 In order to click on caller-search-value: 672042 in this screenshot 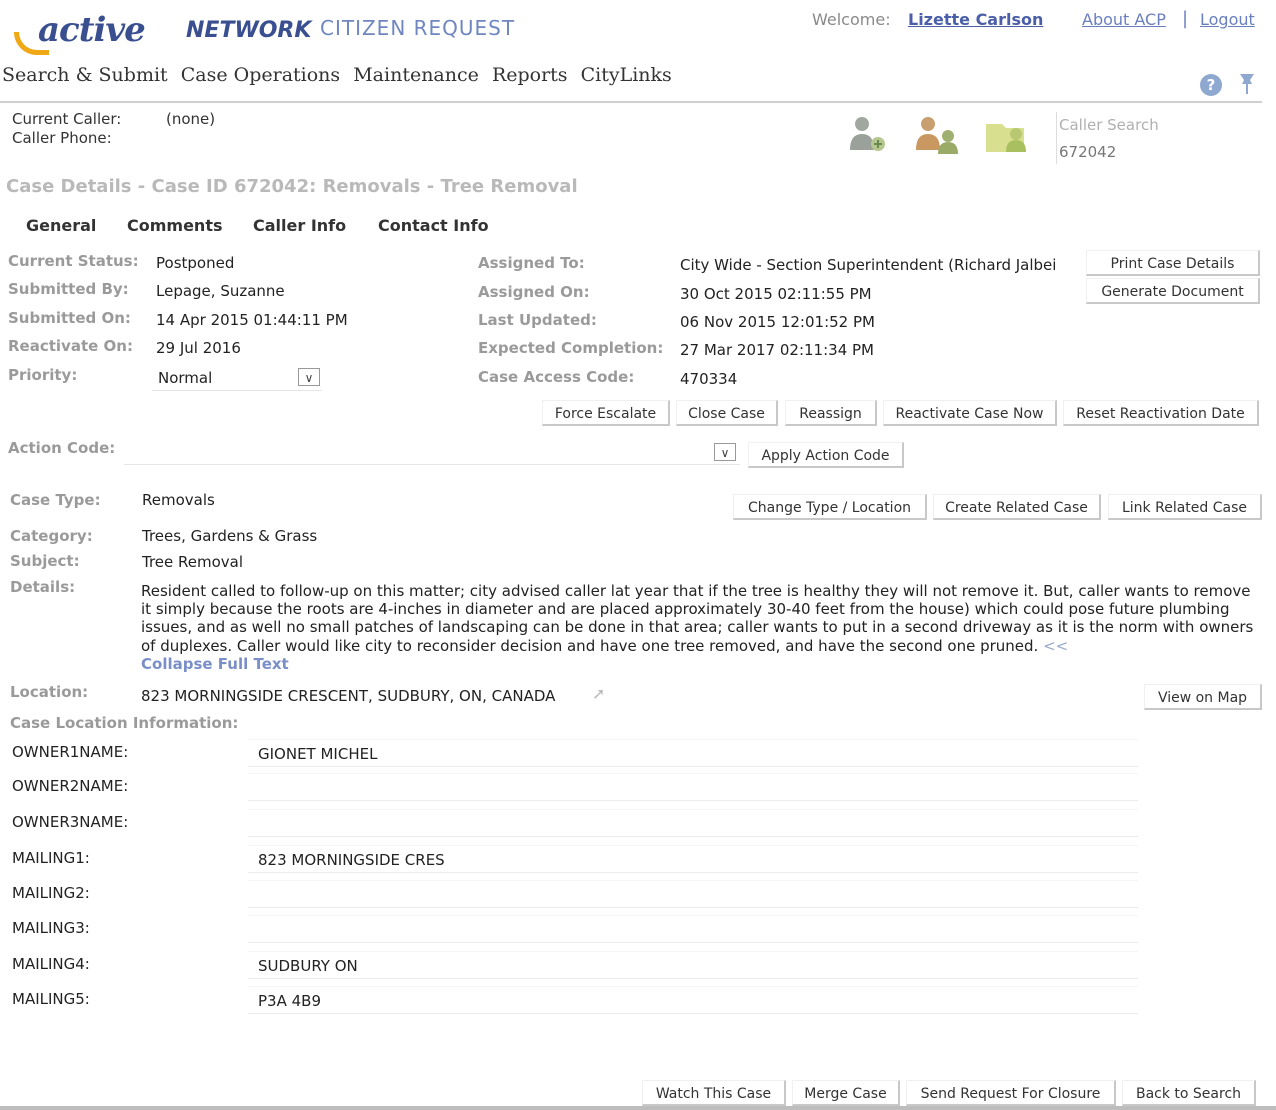, I will do `click(1087, 152)`.